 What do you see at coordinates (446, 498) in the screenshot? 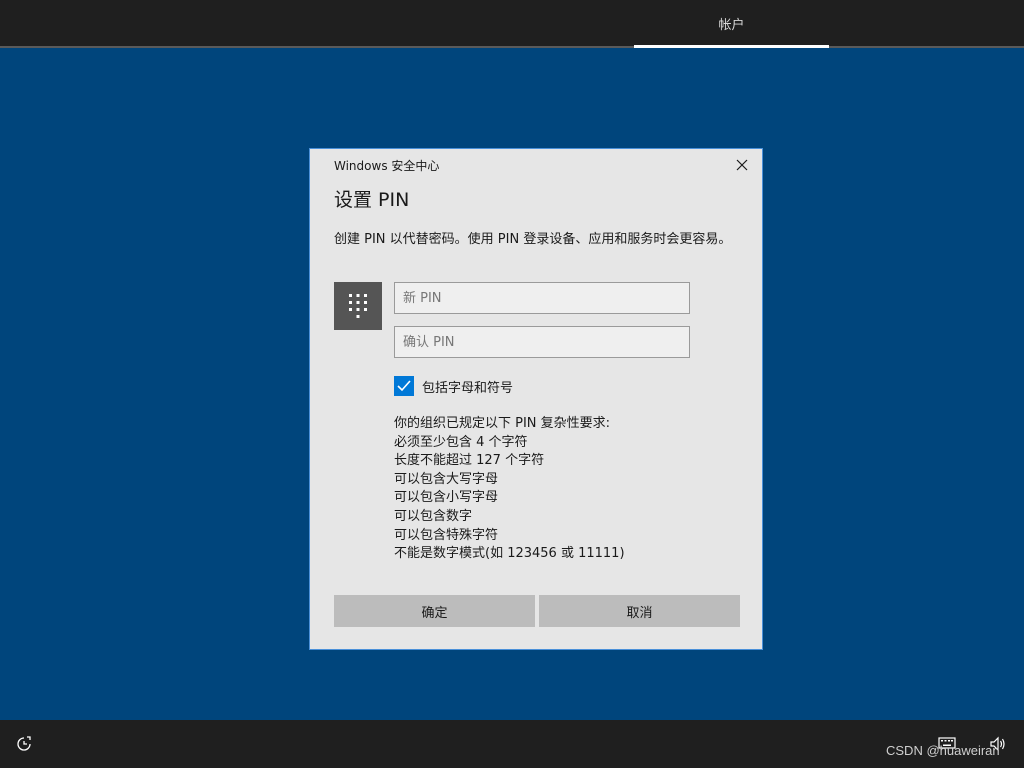
I see `requirement-line: 可以包含小写字母` at bounding box center [446, 498].